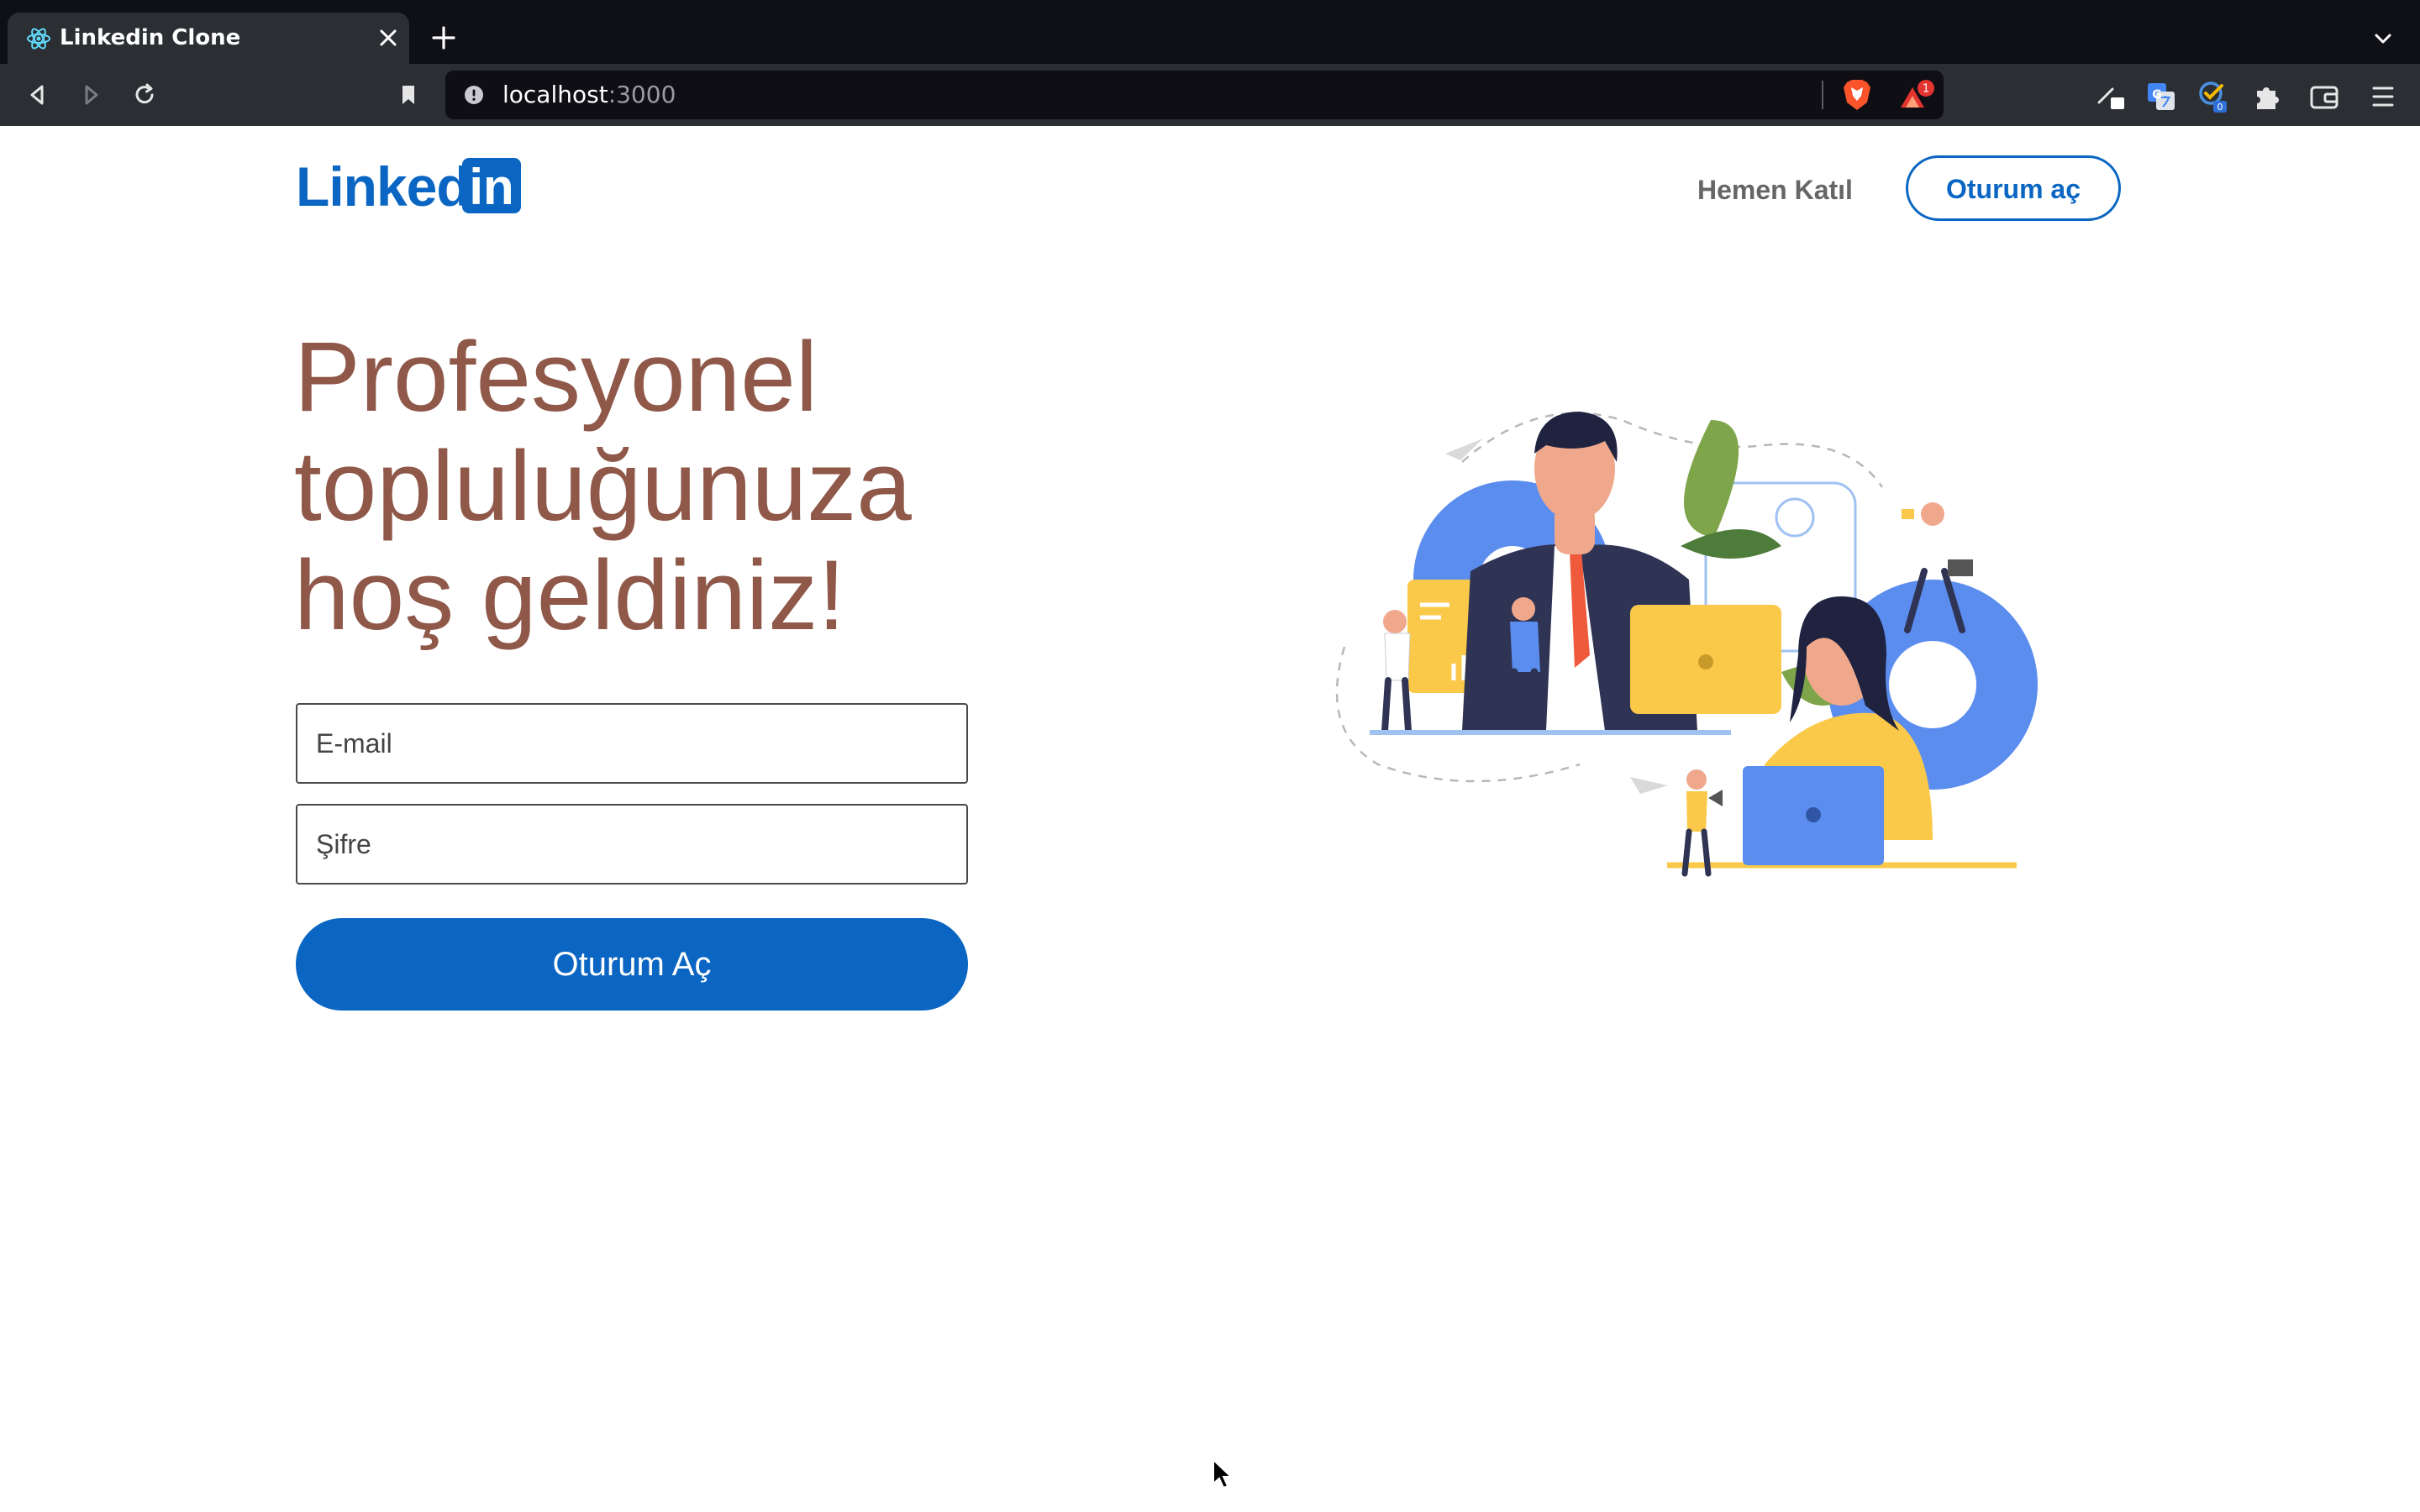 The width and height of the screenshot is (2420, 1512). I want to click on svg-text: G, so click(2157, 95).